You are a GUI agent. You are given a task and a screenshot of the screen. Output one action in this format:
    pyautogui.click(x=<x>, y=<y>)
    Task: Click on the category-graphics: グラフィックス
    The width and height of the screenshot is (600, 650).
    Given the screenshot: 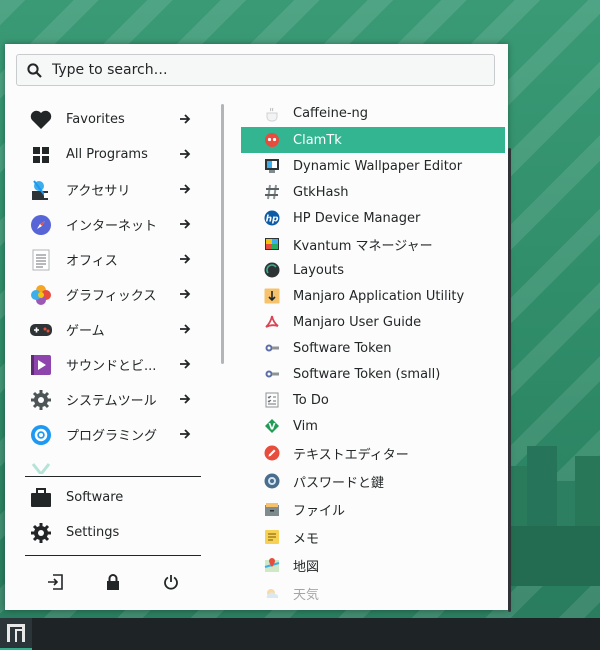 What is the action you would take?
    pyautogui.click(x=113, y=294)
    